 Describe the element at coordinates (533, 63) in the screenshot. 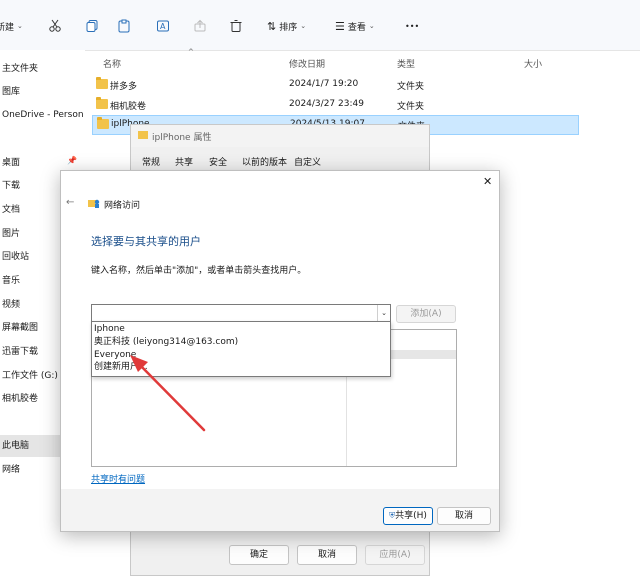

I see `column-header-size: 大小` at that location.